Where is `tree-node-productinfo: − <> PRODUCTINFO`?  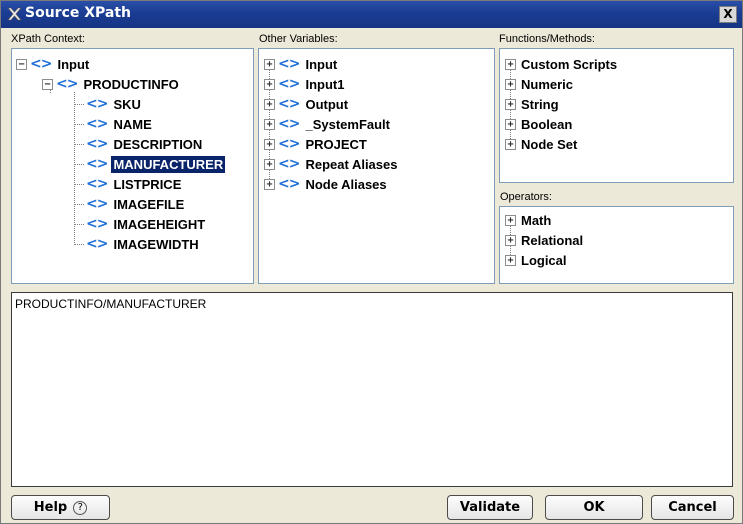
tree-node-productinfo: − <> PRODUCTINFO is located at coordinates (110, 84).